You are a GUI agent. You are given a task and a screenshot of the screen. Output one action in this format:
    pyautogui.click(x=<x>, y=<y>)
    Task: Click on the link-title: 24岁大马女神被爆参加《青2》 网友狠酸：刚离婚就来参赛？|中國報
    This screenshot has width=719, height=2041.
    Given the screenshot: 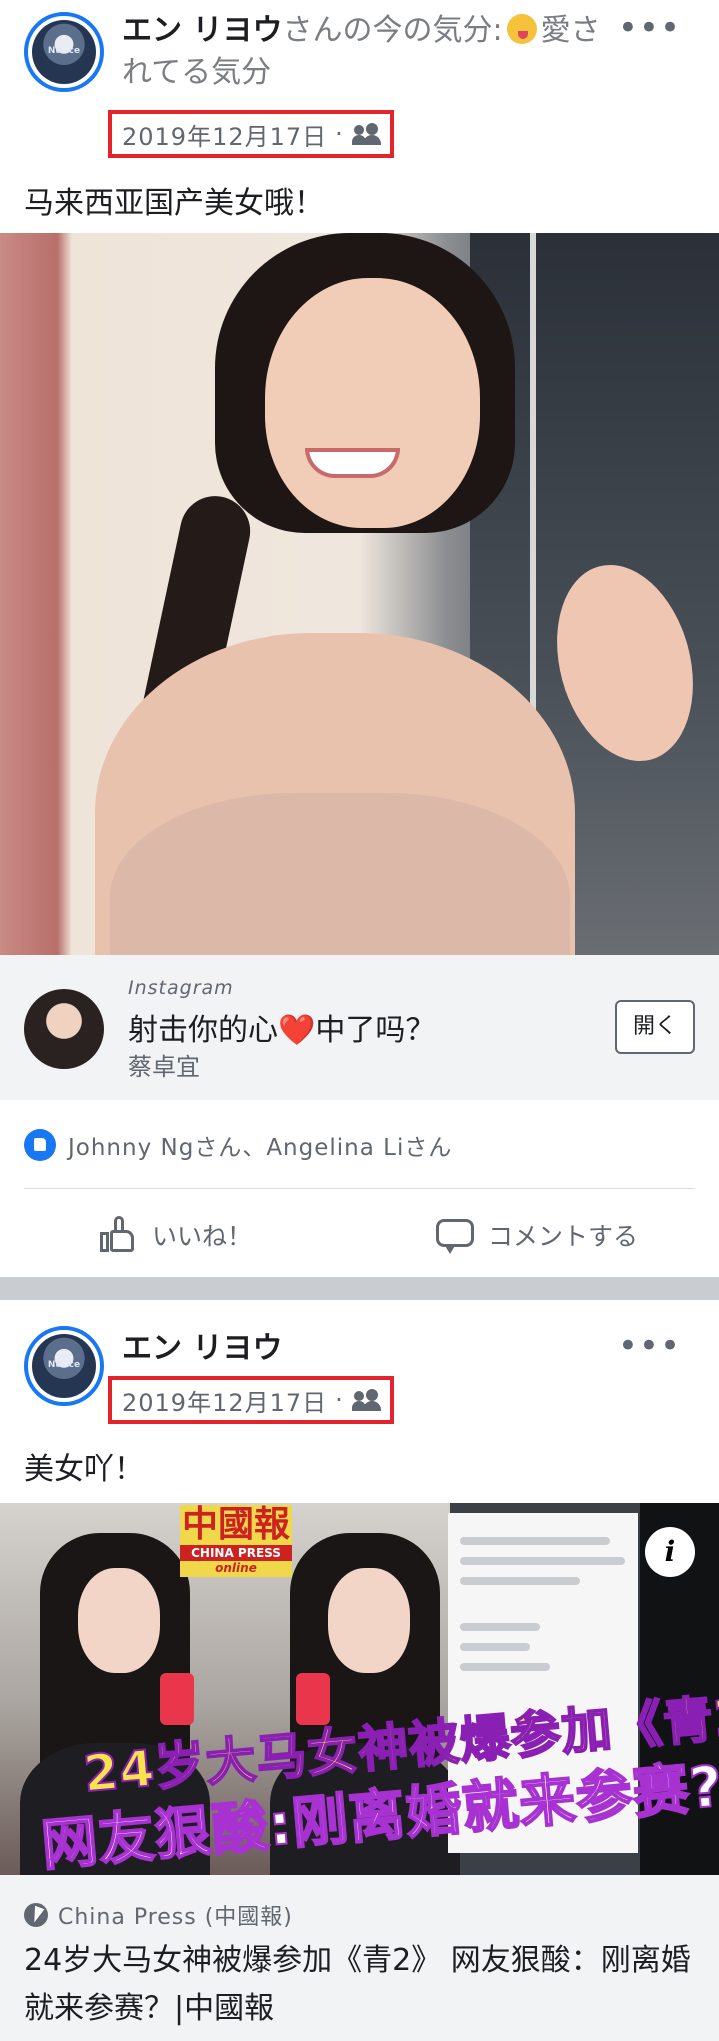 What is the action you would take?
    pyautogui.click(x=357, y=1984)
    